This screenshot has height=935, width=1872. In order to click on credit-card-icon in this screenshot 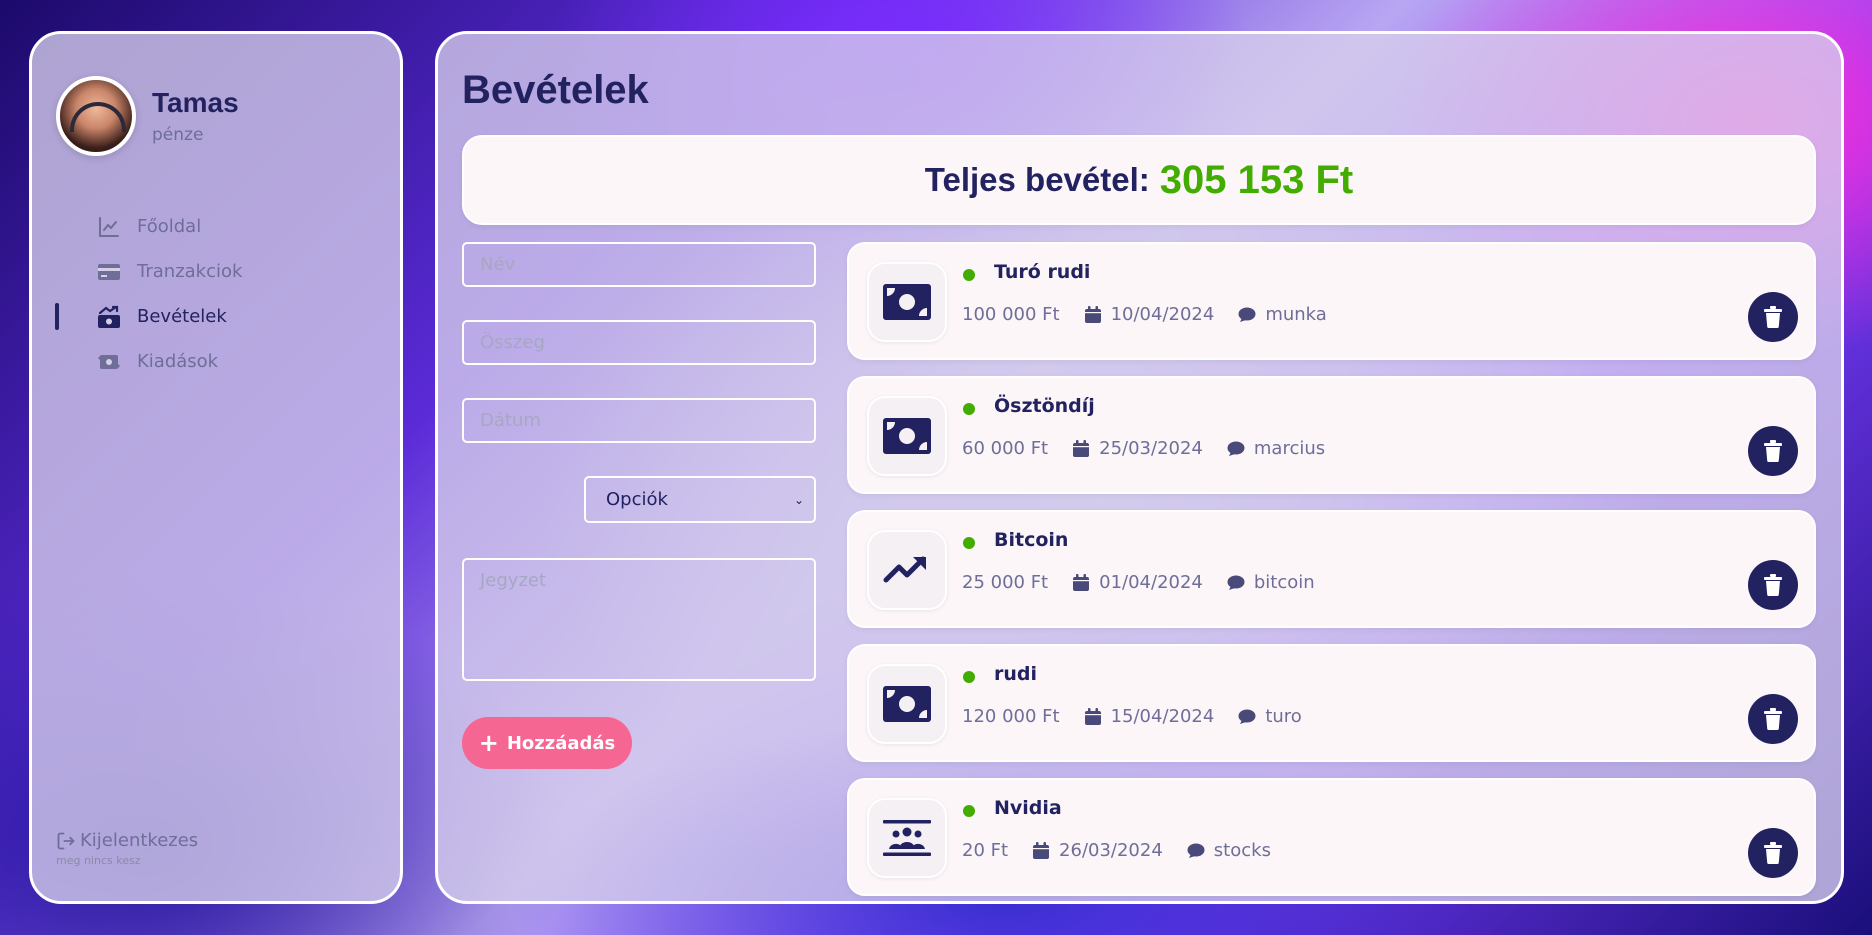, I will do `click(109, 272)`.